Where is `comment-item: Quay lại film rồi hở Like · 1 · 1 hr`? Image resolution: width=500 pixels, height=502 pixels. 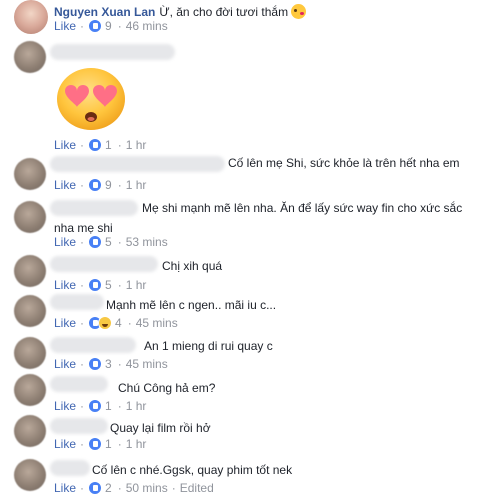
comment-item: Quay lại film rồi hở Like · 1 · 1 hr is located at coordinates (250, 434).